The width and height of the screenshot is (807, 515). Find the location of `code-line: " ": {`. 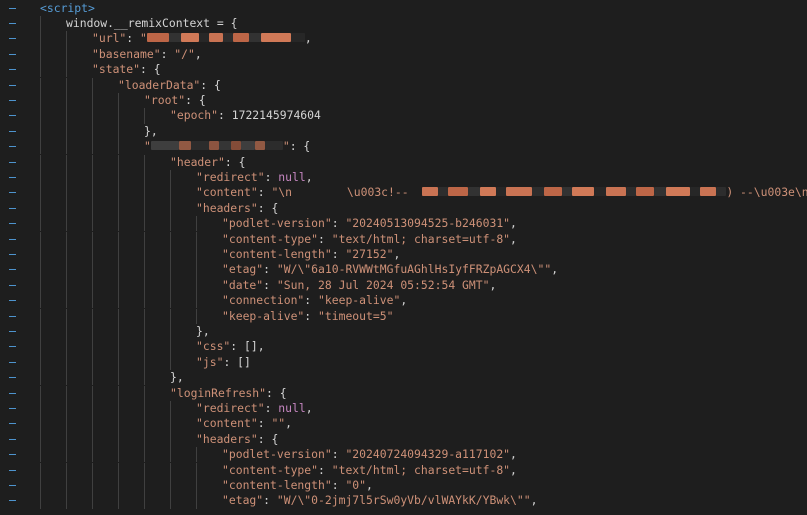

code-line: " ": { is located at coordinates (403, 147).